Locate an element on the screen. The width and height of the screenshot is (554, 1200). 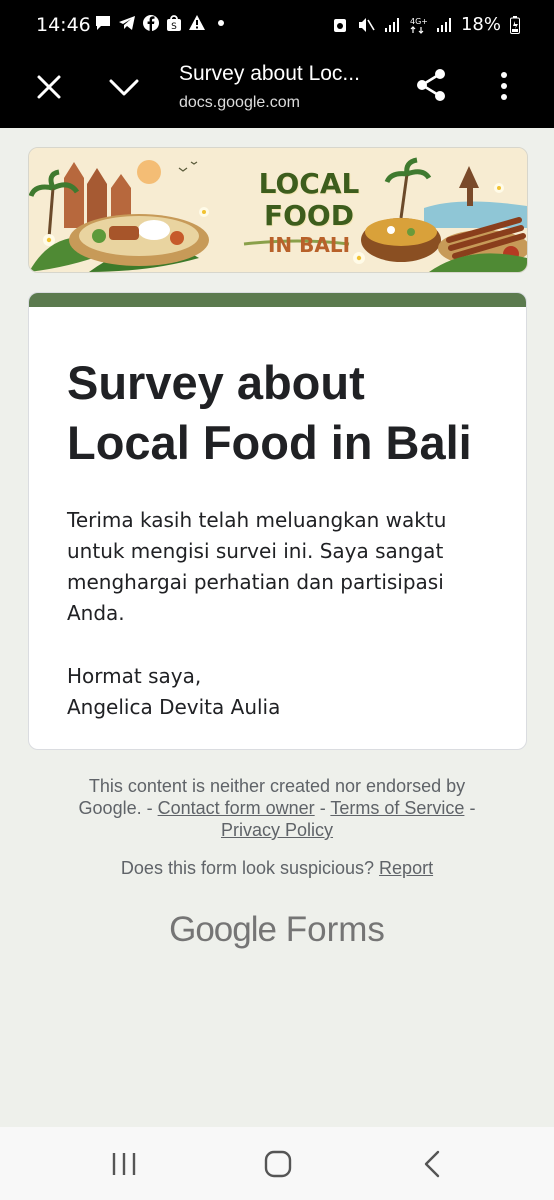
warning-icon is located at coordinates (197, 22).